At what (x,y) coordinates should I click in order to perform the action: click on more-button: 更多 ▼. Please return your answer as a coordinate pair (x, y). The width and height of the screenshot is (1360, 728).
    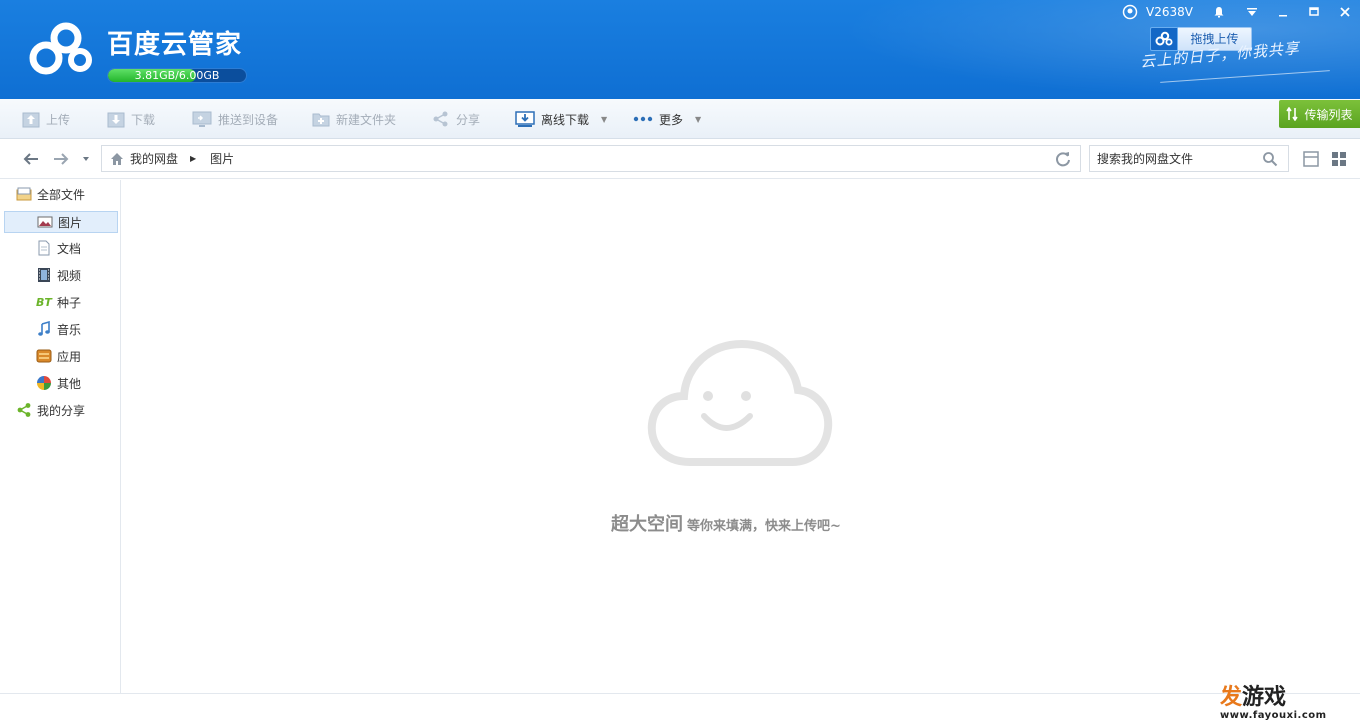
    Looking at the image, I should click on (667, 119).